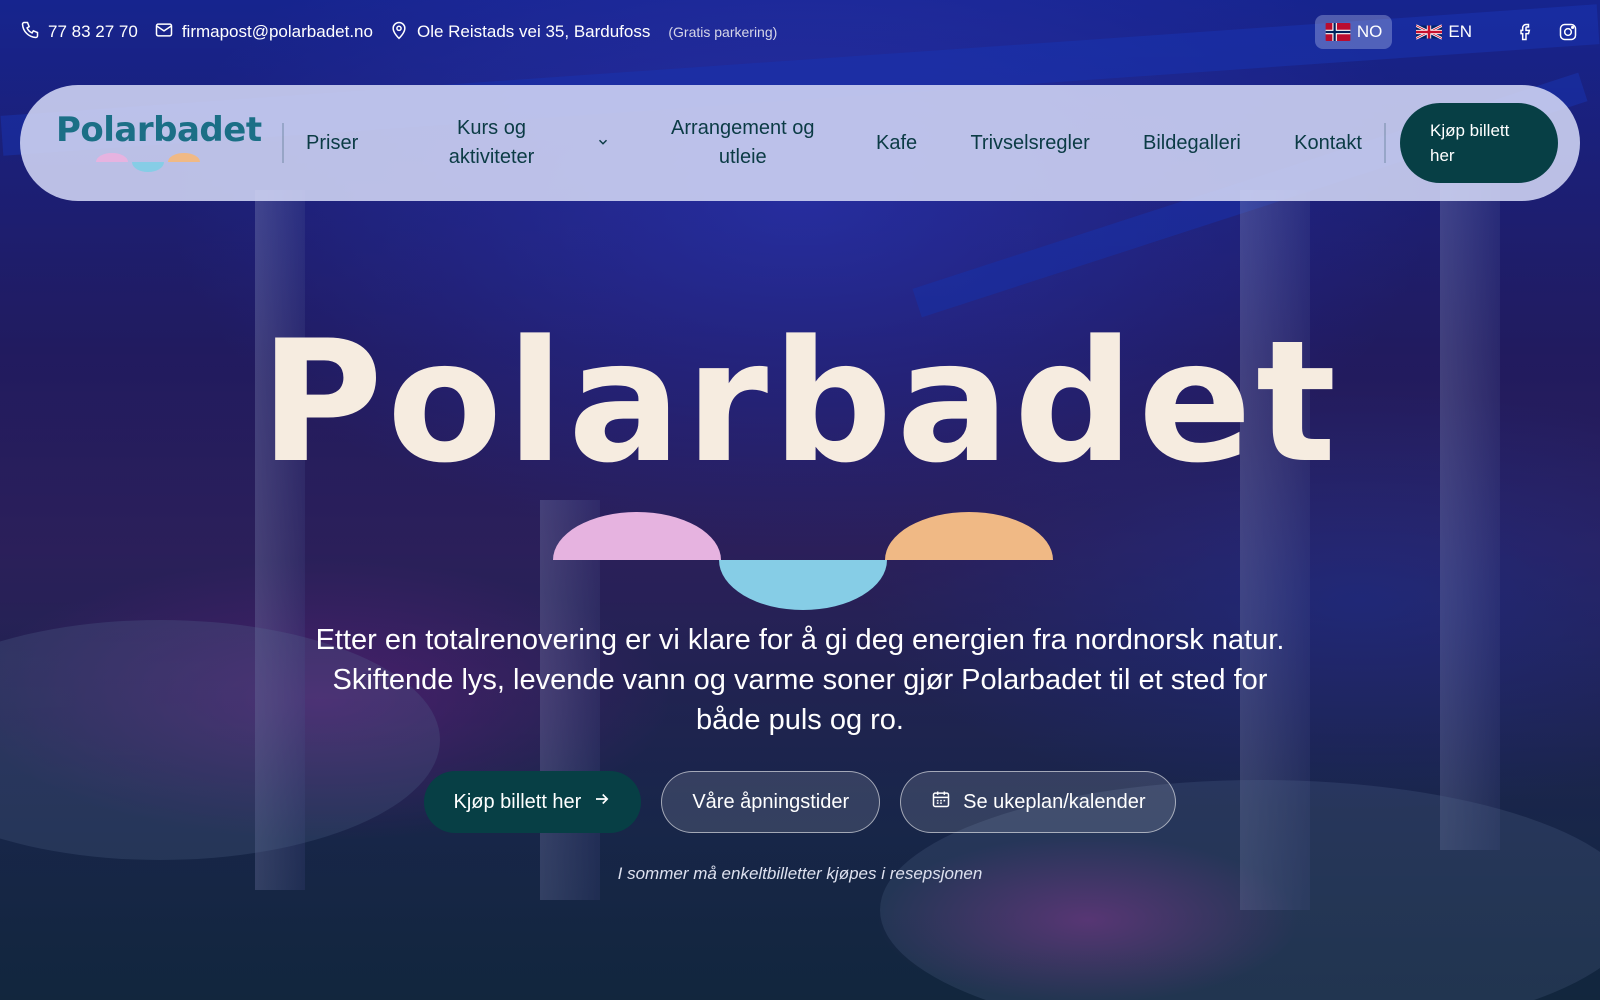  I want to click on opening-hours-label: Våre åpningstider, so click(771, 801).